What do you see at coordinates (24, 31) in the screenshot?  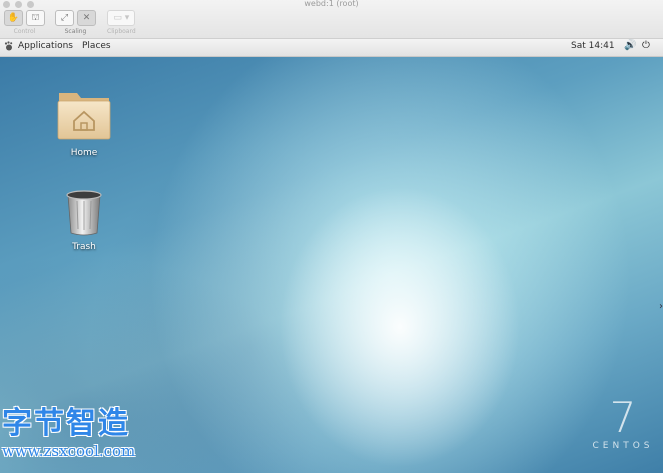 I see `control-label: Control` at bounding box center [24, 31].